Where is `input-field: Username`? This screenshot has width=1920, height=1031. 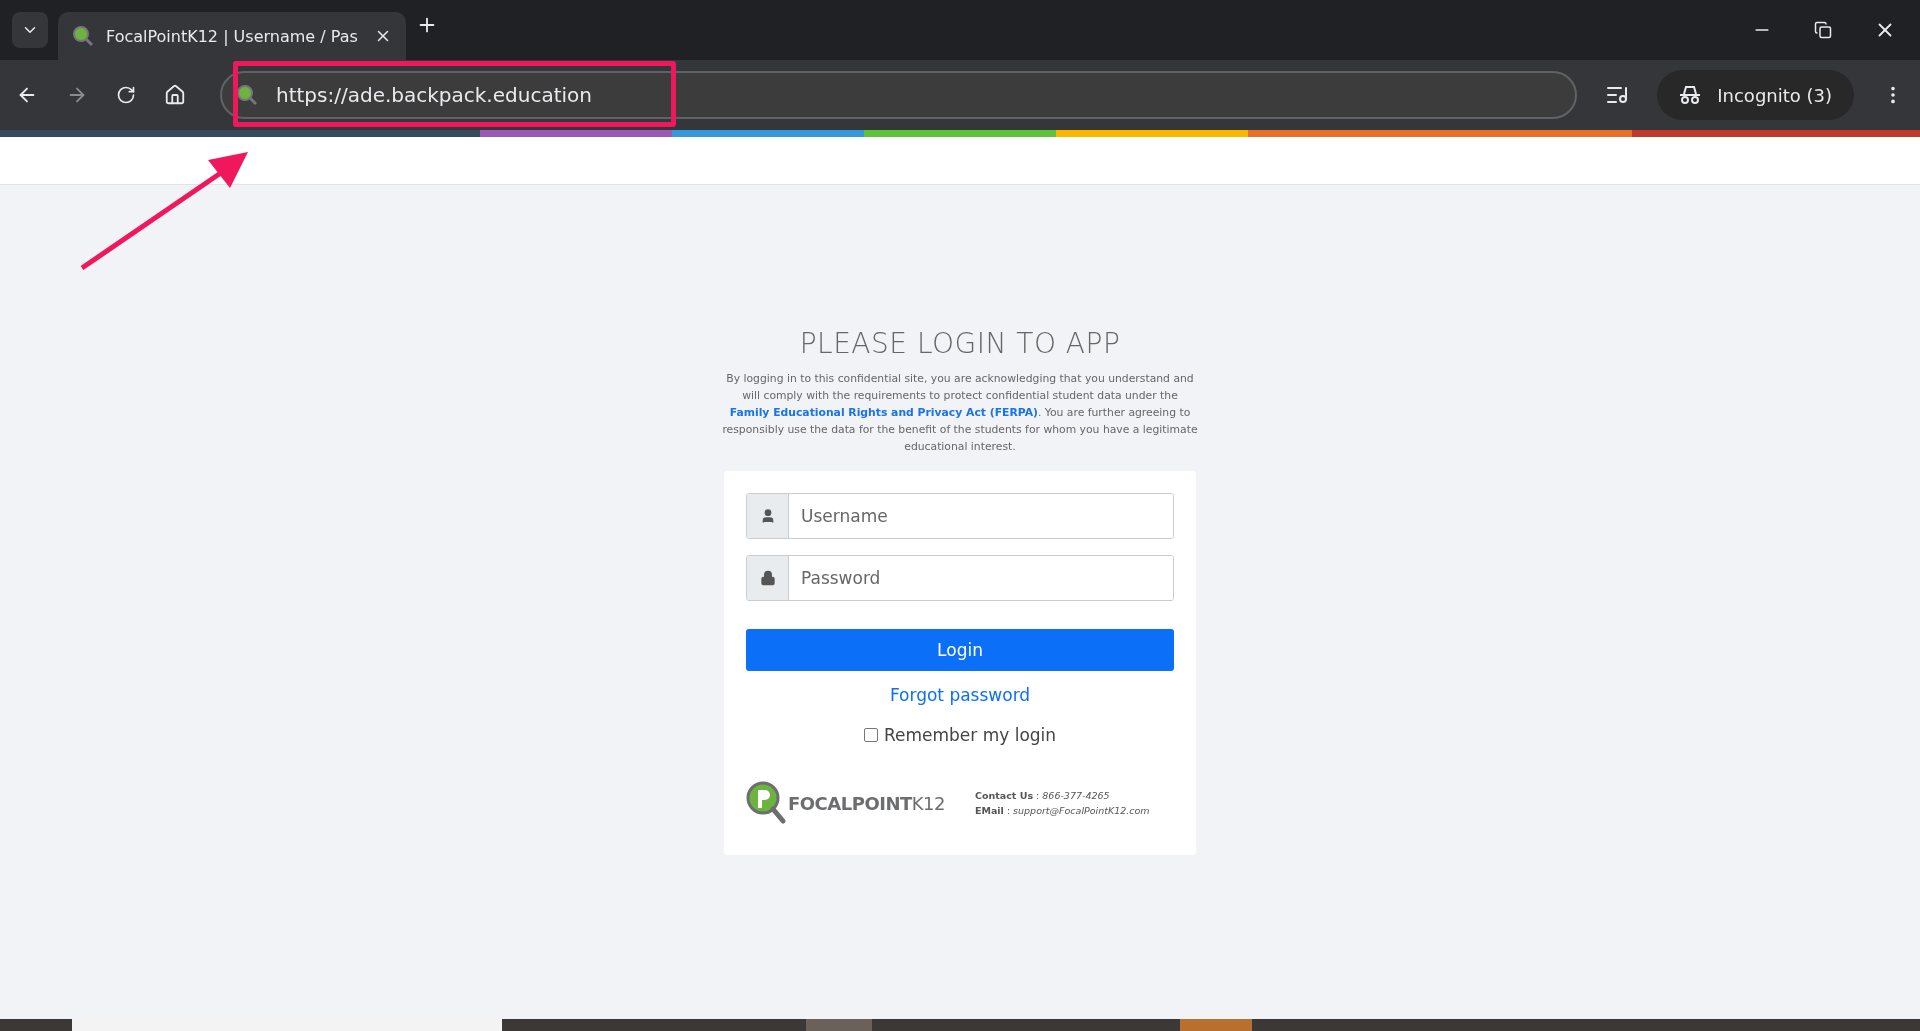
input-field: Username is located at coordinates (960, 516).